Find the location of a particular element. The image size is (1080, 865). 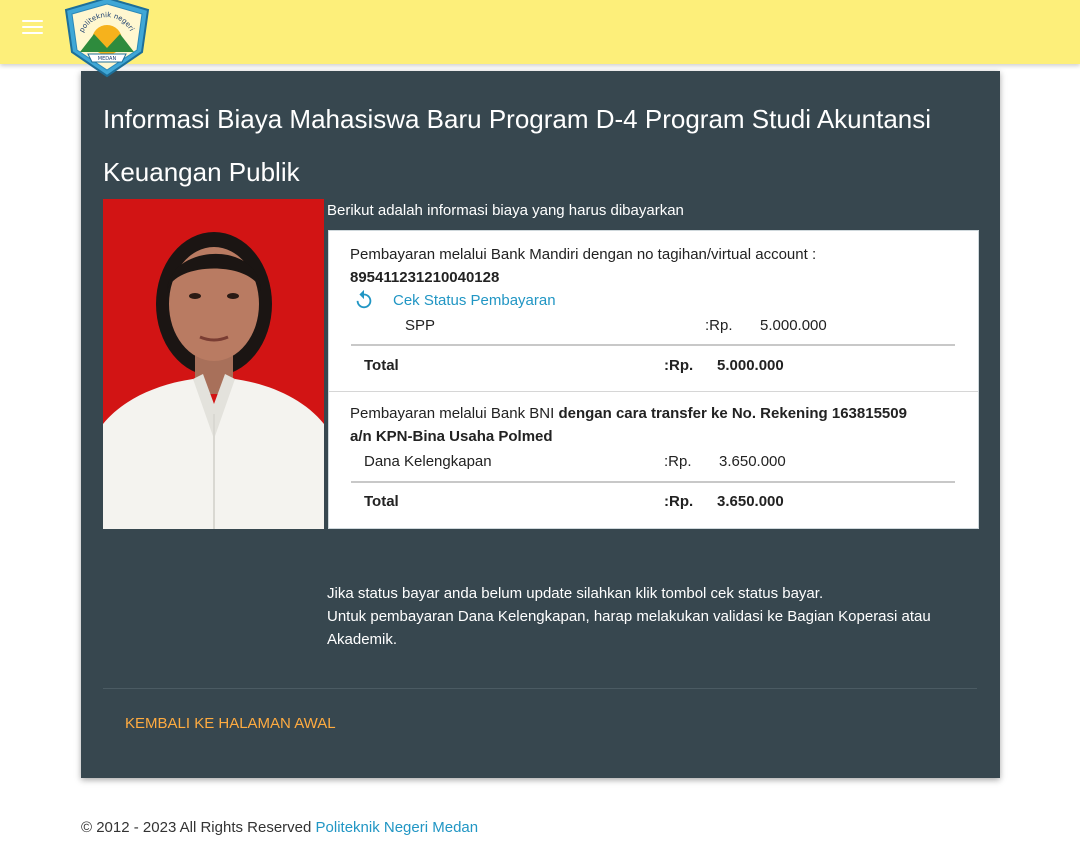

dana-kelengkapan-amount: 3.650.000 is located at coordinates (752, 461).